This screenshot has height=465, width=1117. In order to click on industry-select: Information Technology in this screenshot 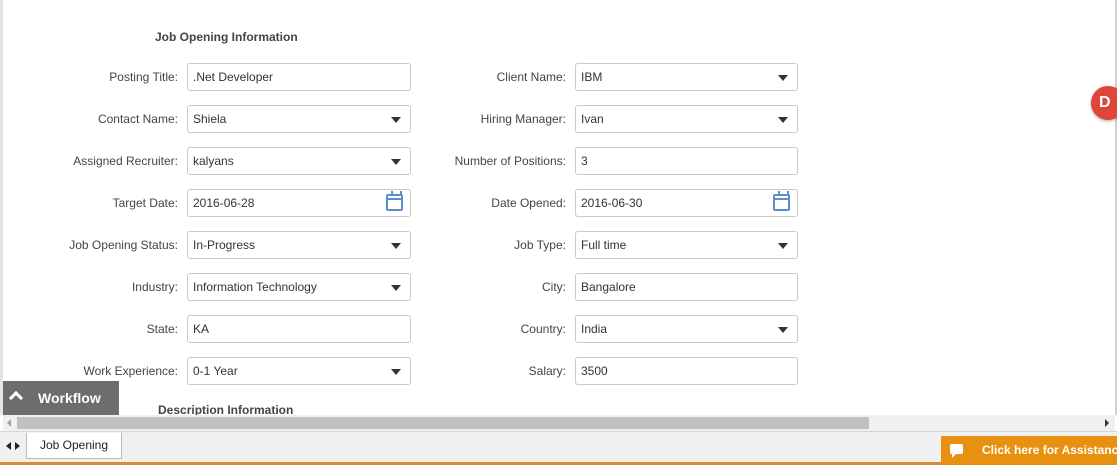, I will do `click(299, 287)`.